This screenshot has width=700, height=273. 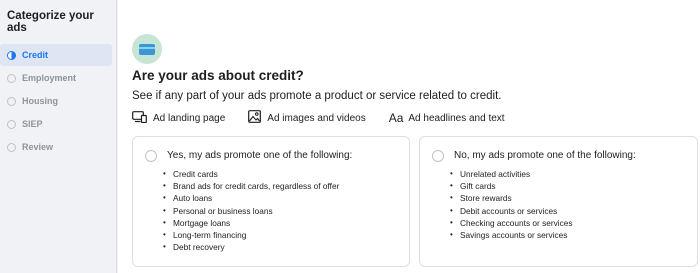 What do you see at coordinates (511, 223) in the screenshot?
I see `list-item: Checking accounts or services` at bounding box center [511, 223].